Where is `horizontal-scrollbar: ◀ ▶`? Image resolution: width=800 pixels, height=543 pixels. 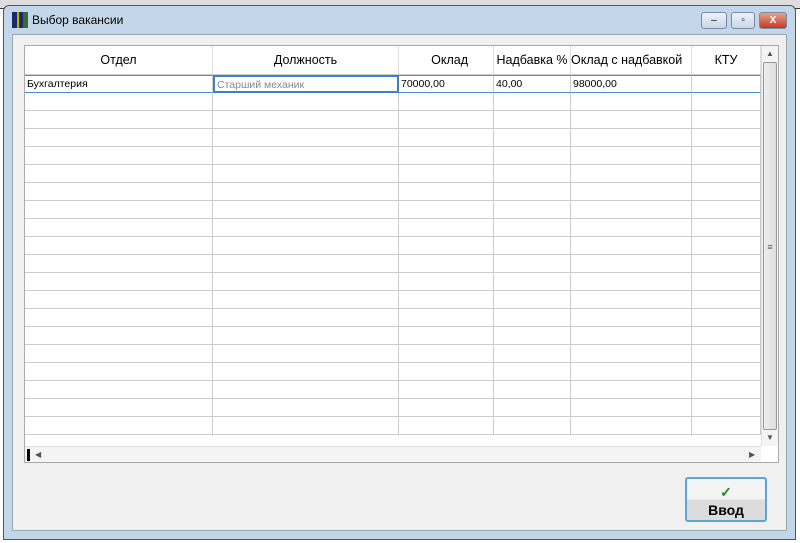
horizontal-scrollbar: ◀ ▶ is located at coordinates (393, 454).